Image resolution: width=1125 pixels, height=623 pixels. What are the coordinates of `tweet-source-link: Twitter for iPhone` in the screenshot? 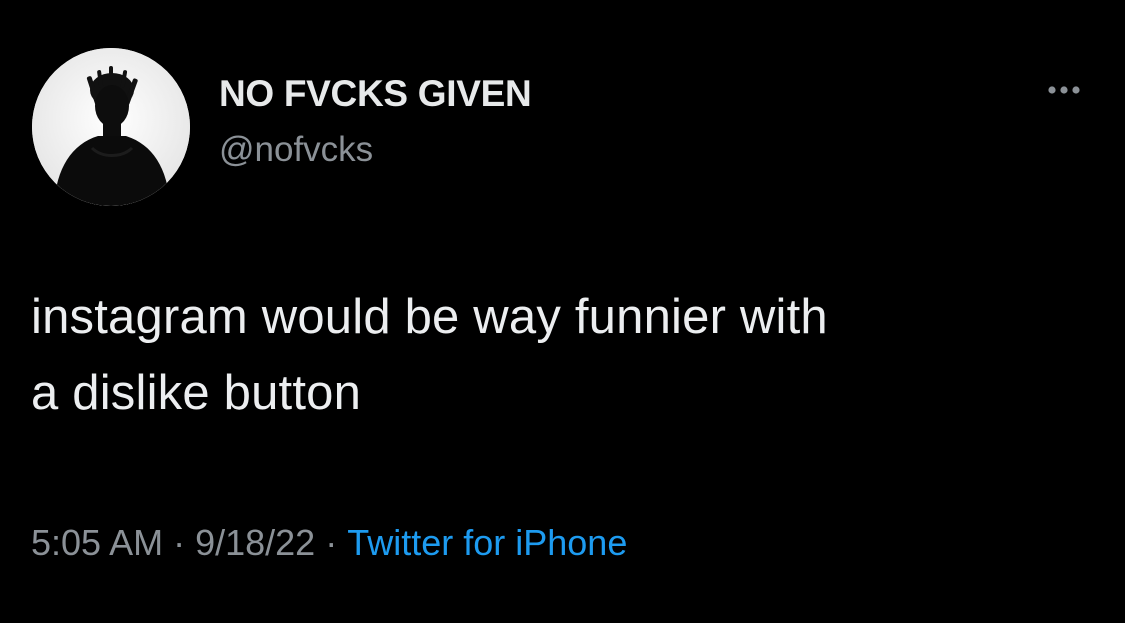 It's located at (487, 542).